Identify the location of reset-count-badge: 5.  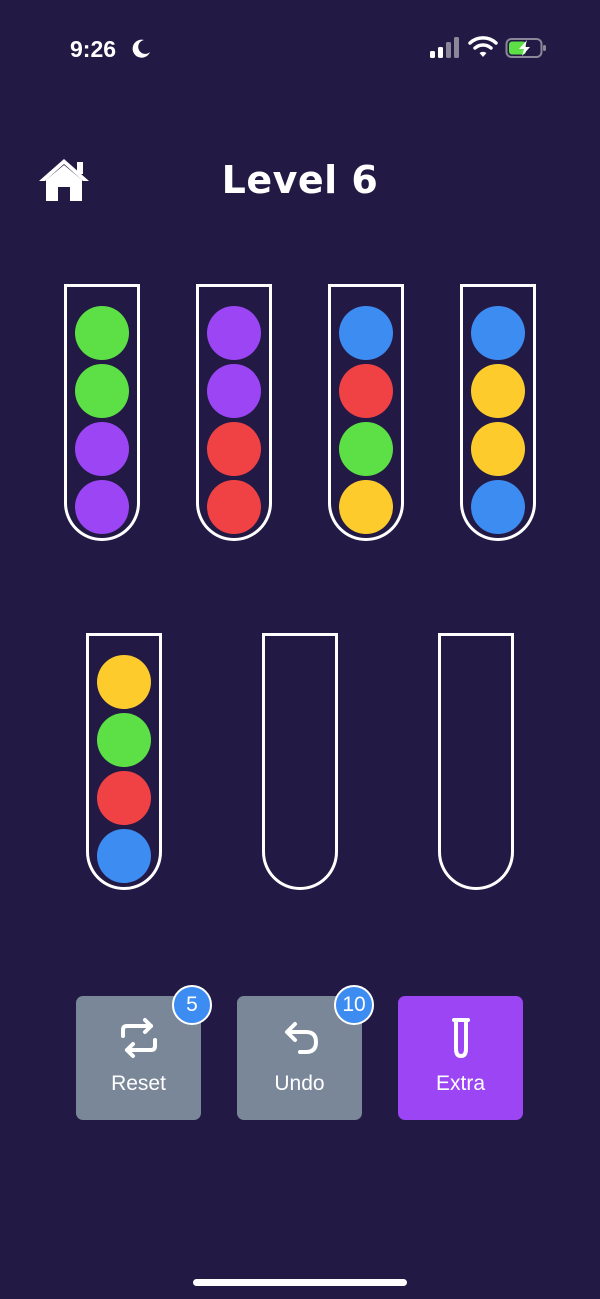
(192, 1005).